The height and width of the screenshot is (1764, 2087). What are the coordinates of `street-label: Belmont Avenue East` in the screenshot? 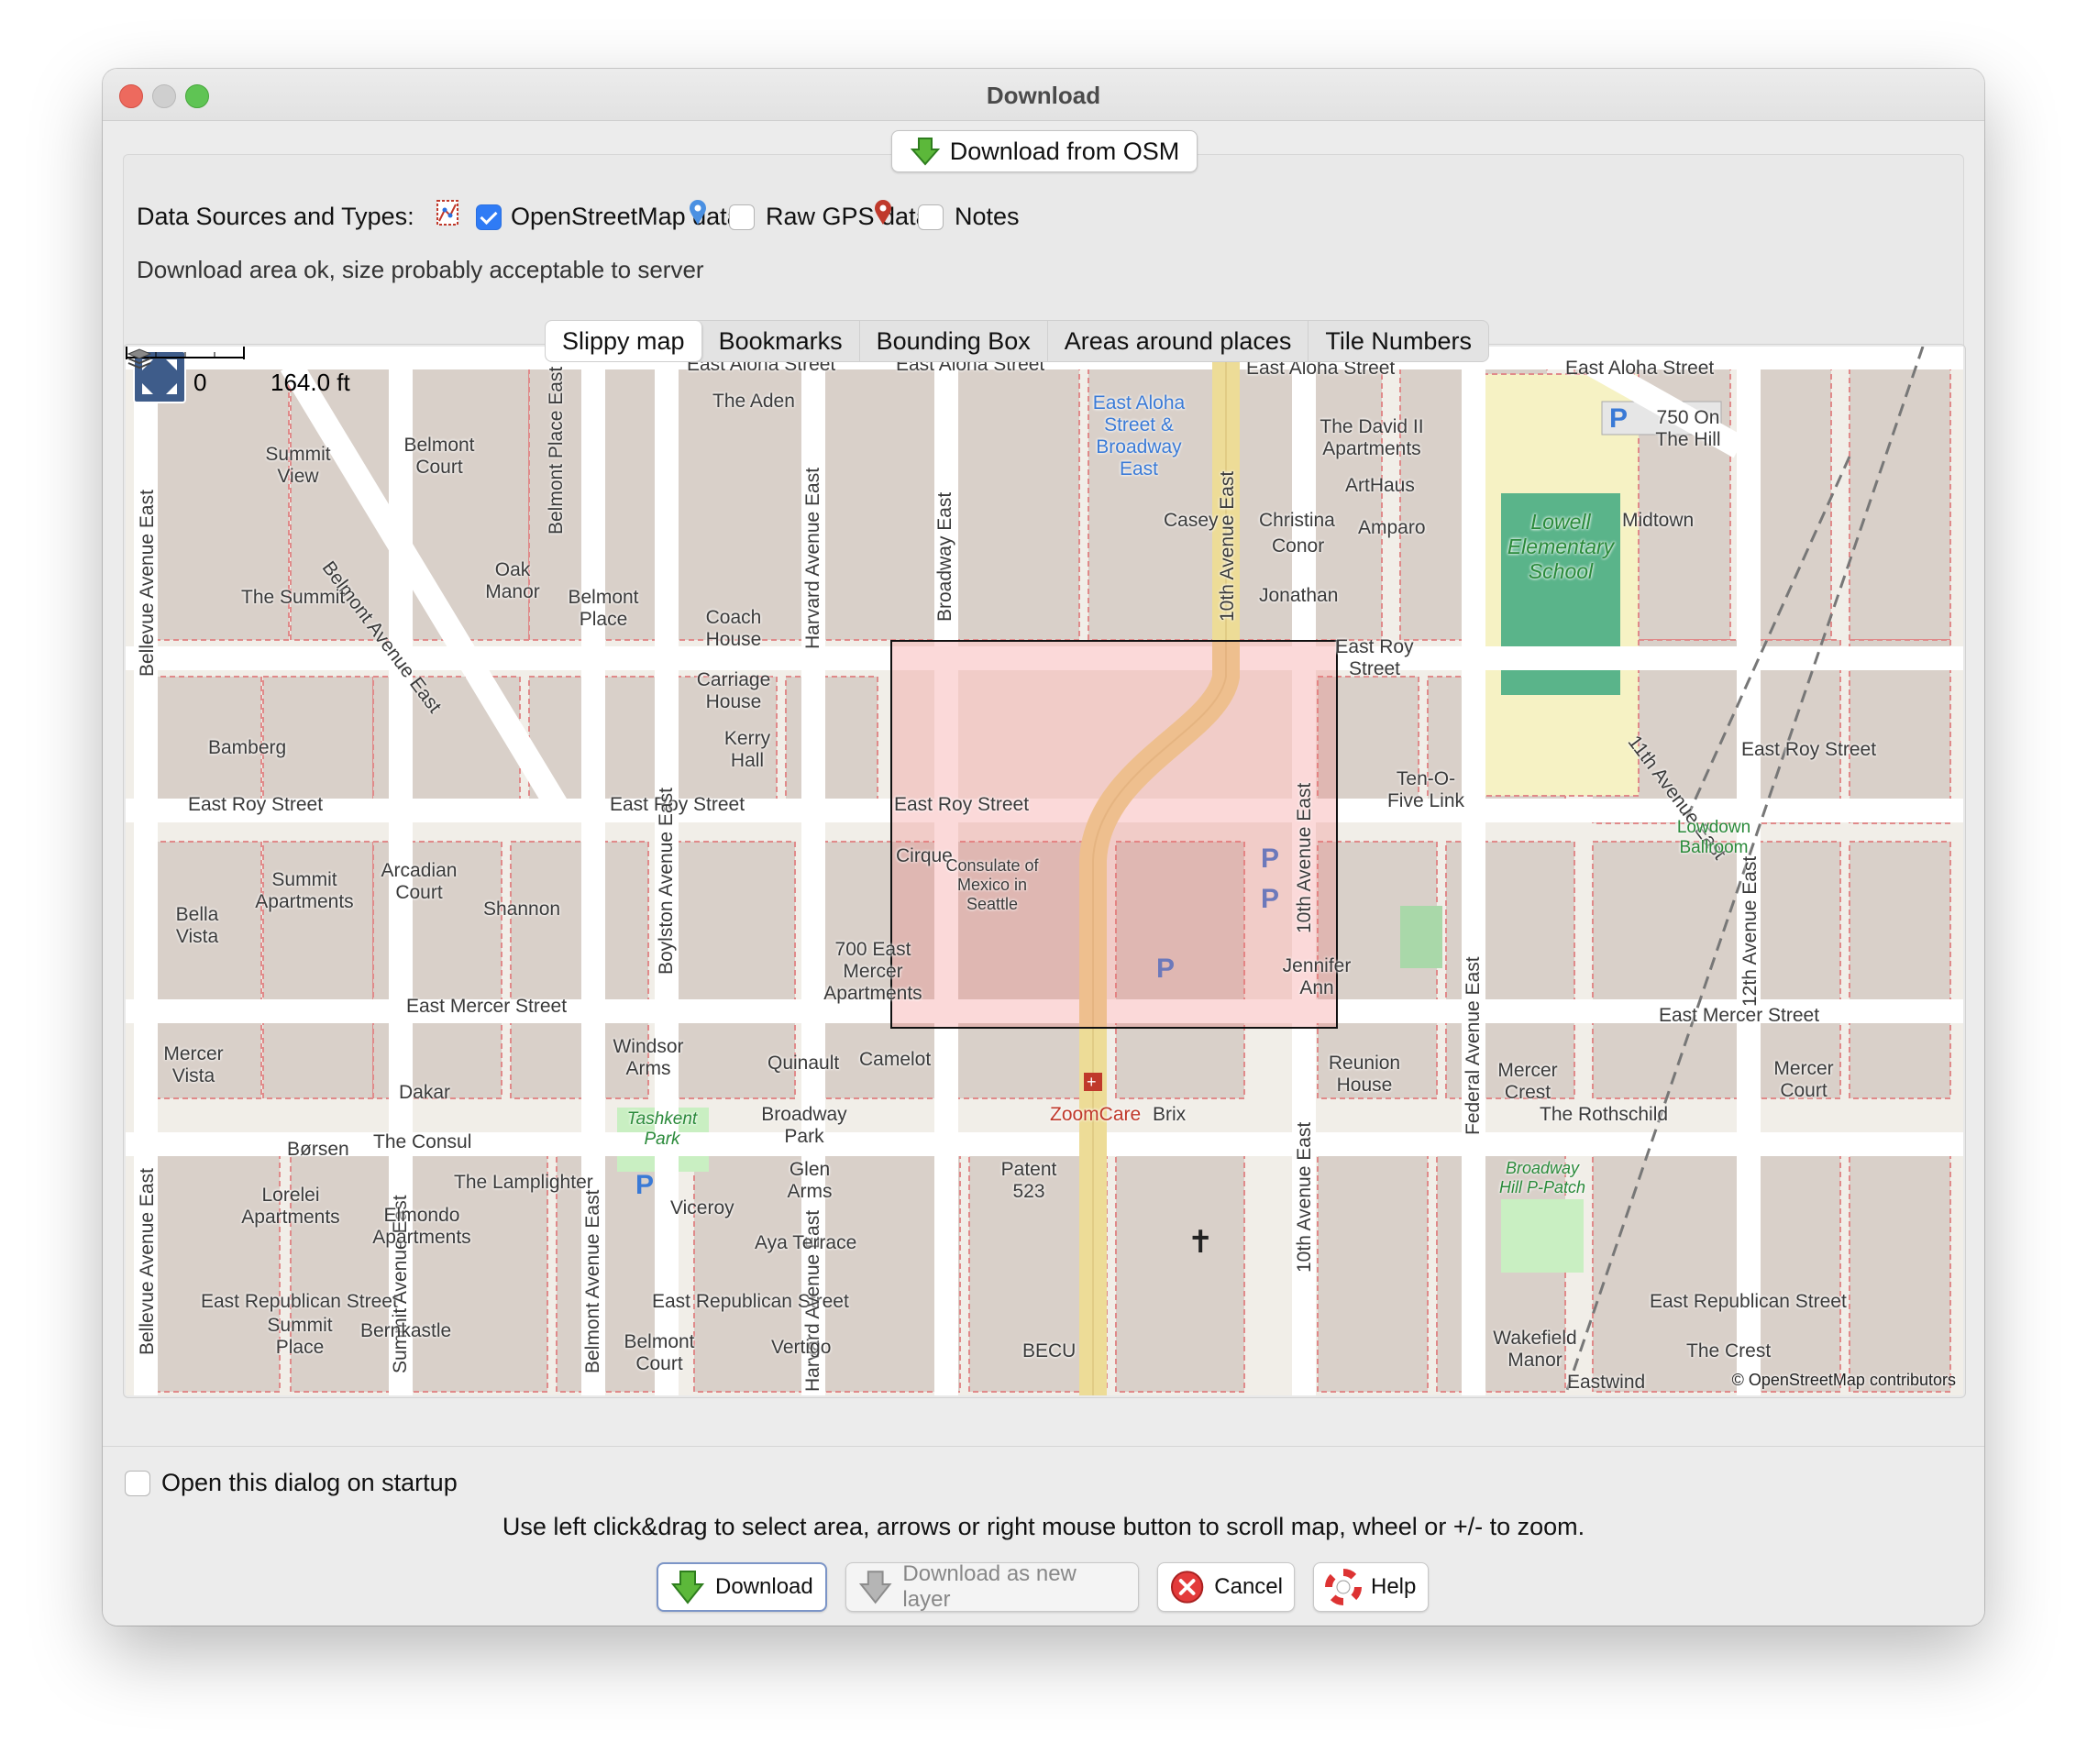 It's located at (592, 1281).